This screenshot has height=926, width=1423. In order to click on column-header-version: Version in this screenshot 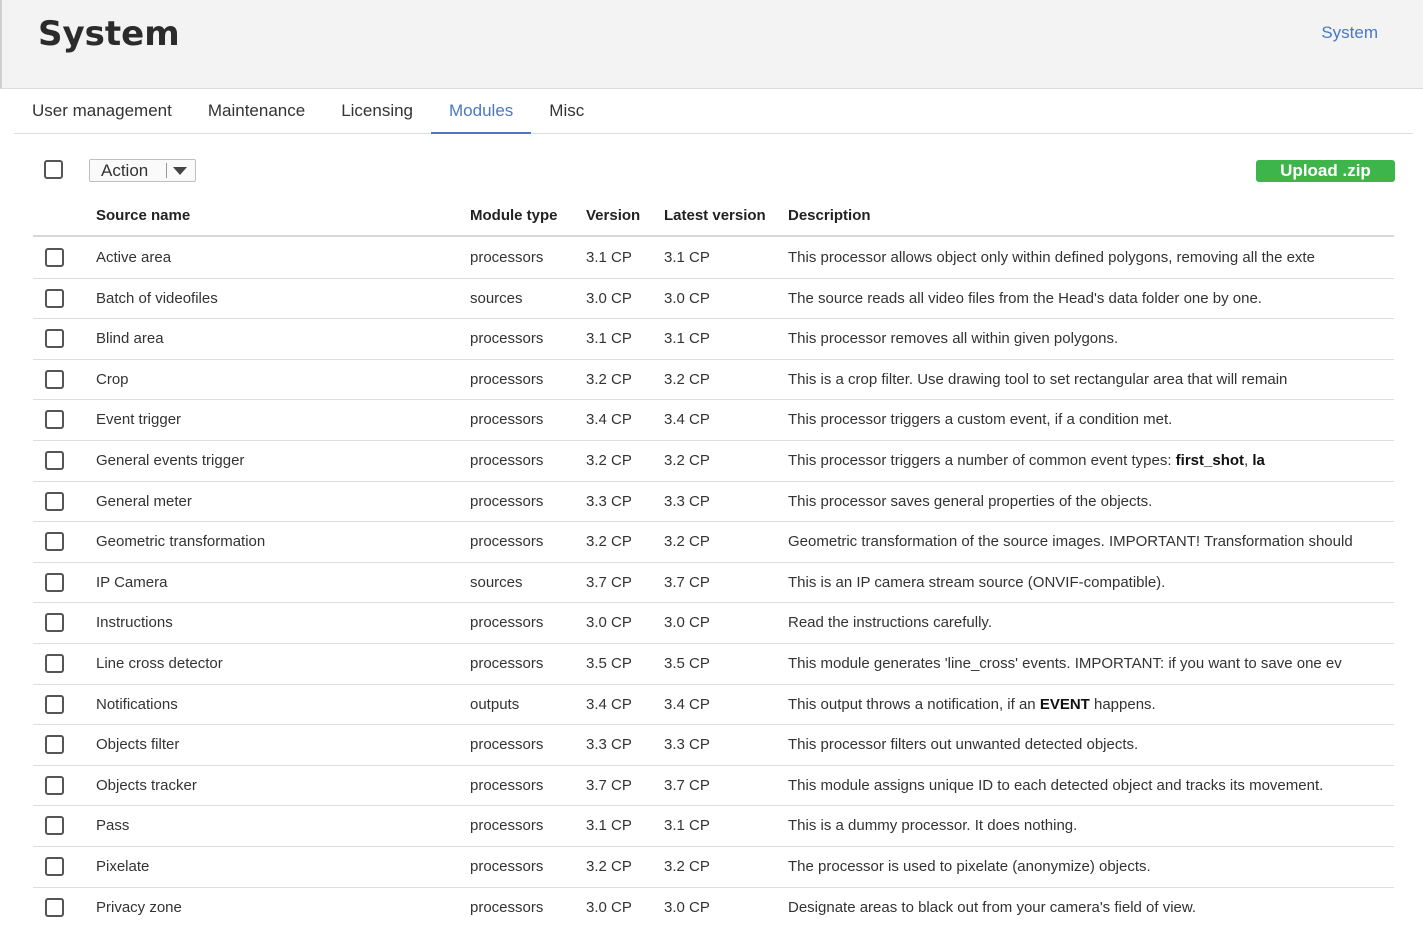, I will do `click(613, 215)`.